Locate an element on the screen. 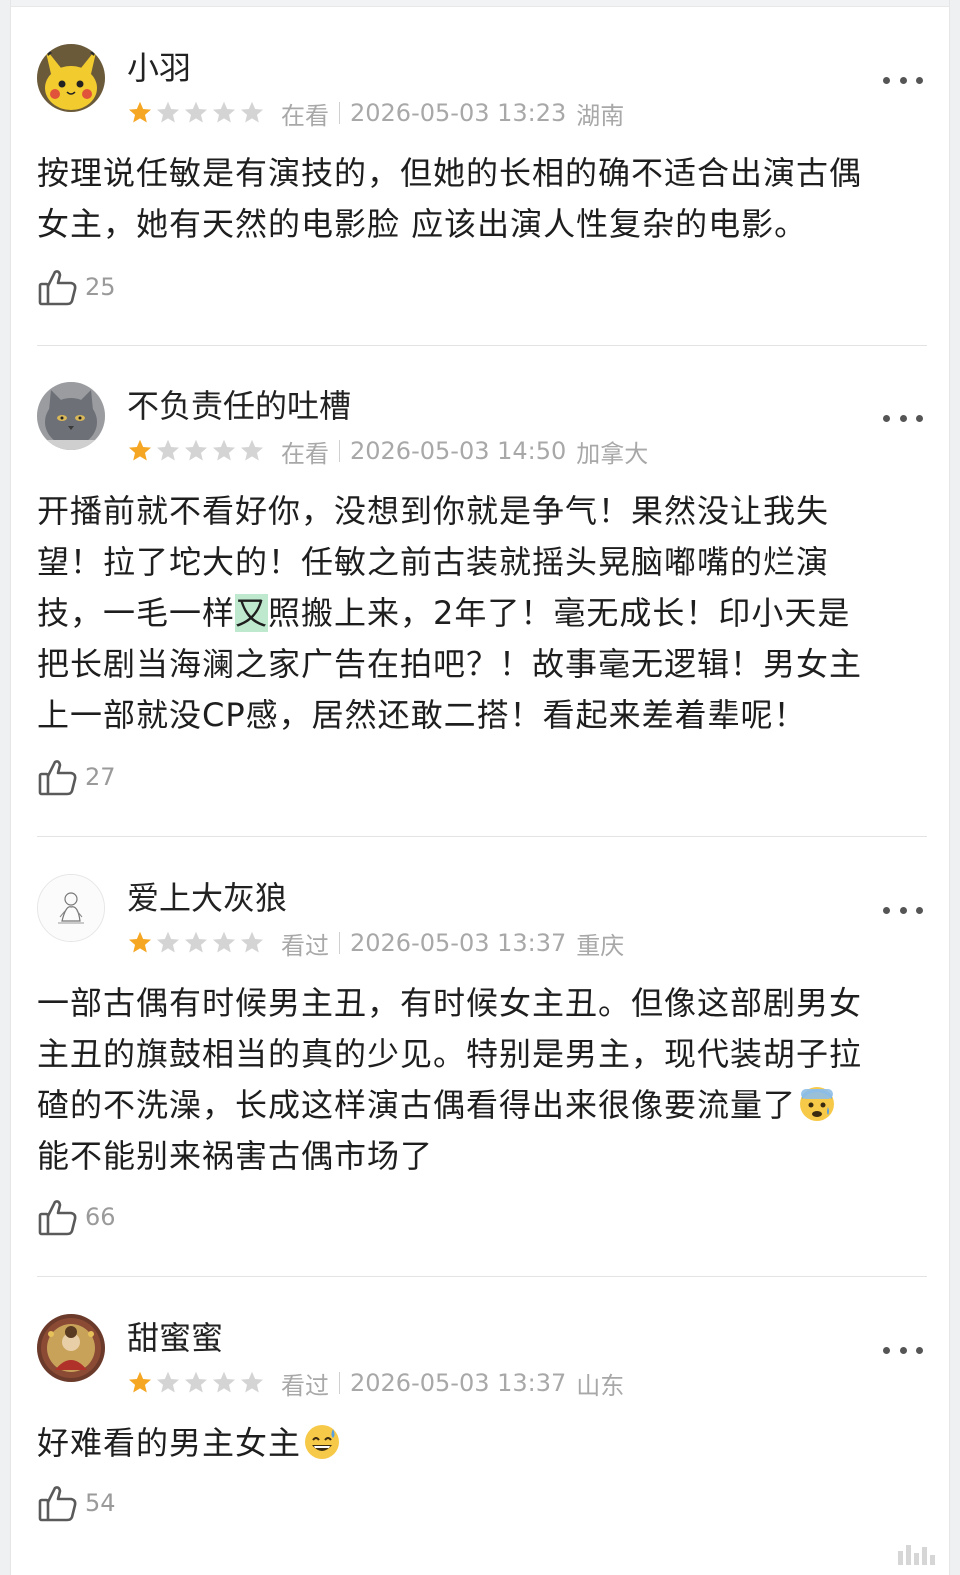 This screenshot has height=1575, width=960. review-datetime: 2026-05-03 14:50 is located at coordinates (458, 451).